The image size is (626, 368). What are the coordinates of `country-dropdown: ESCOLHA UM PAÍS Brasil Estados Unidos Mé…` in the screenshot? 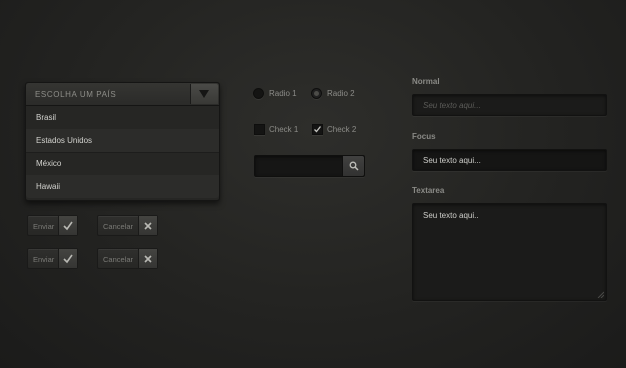 It's located at (122, 141).